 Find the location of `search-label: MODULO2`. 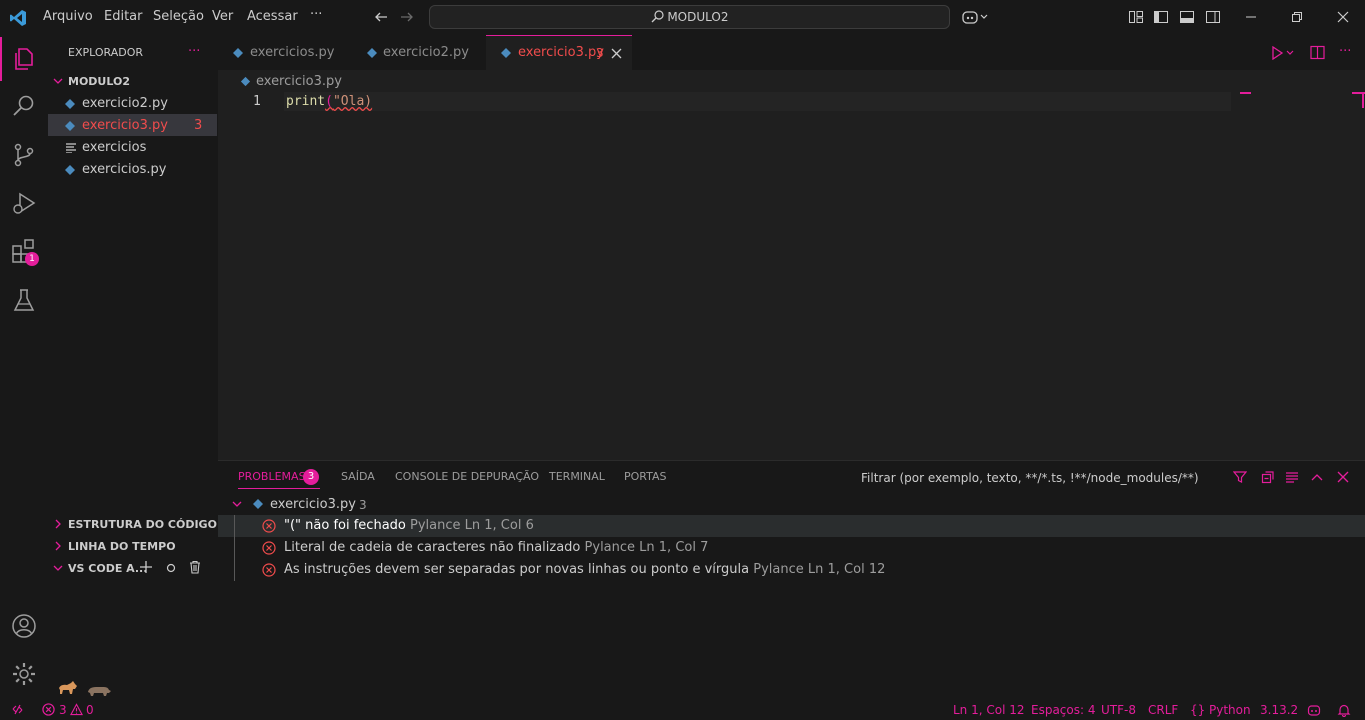

search-label: MODULO2 is located at coordinates (698, 17).